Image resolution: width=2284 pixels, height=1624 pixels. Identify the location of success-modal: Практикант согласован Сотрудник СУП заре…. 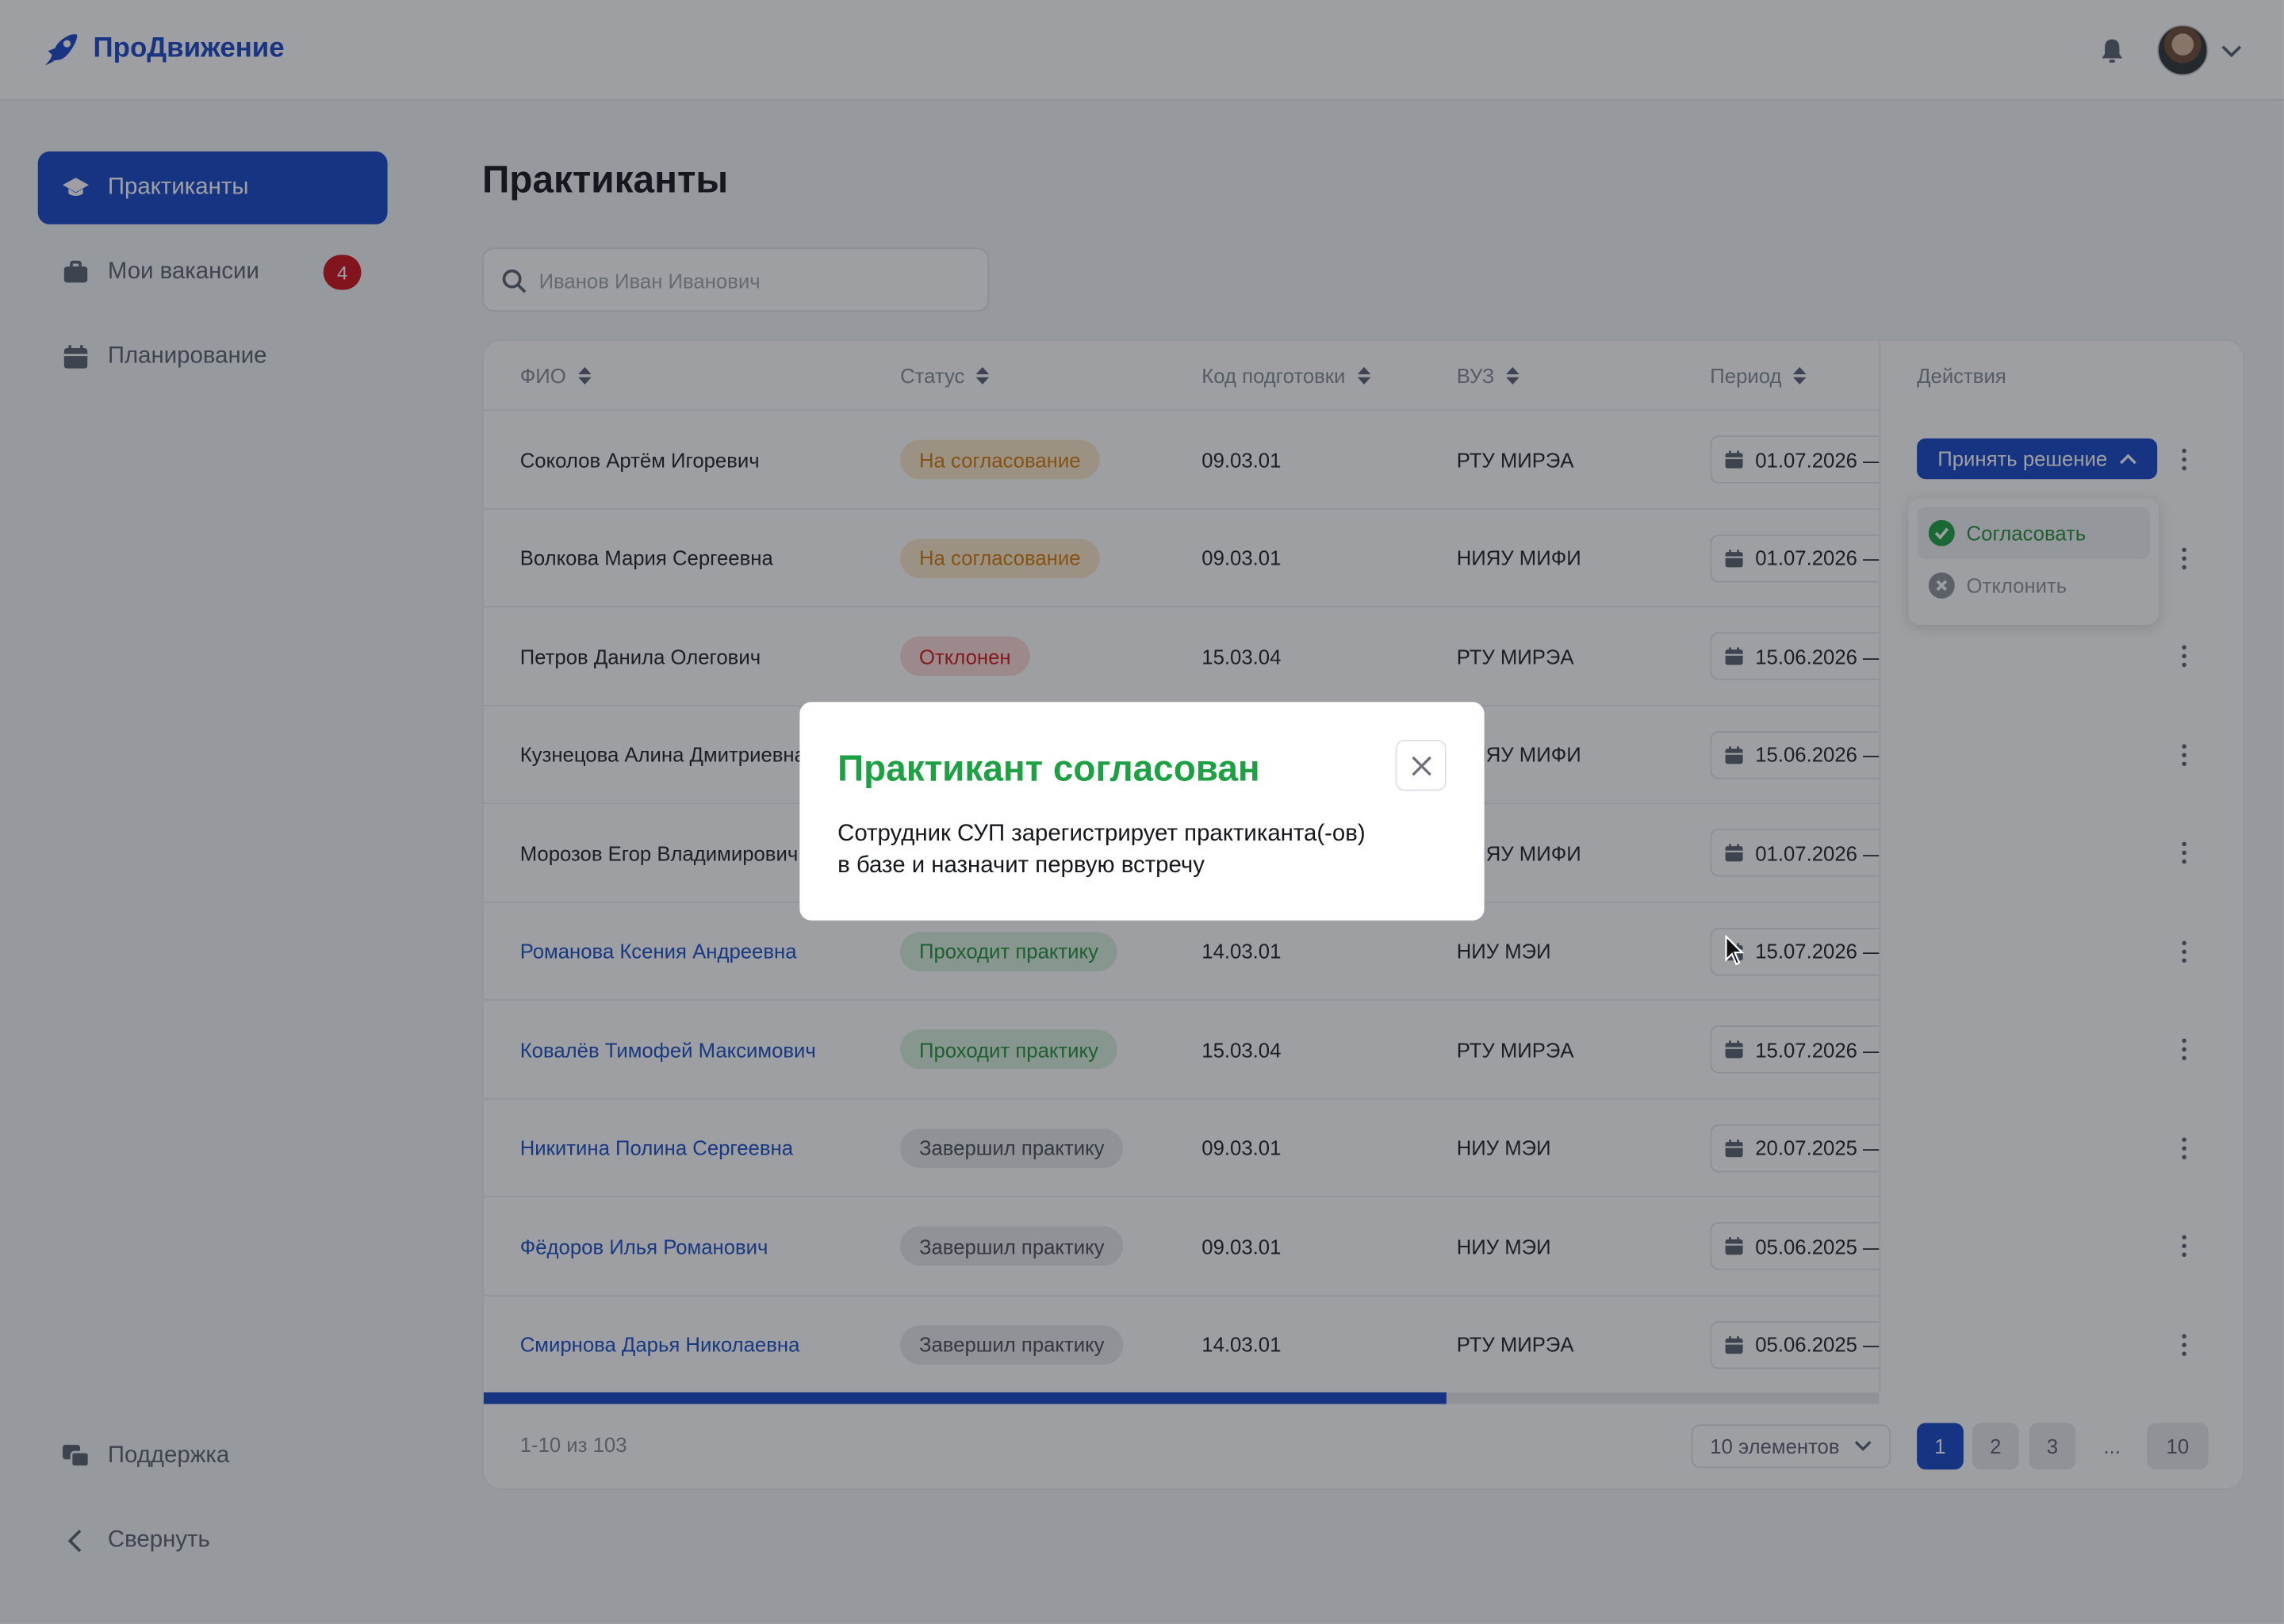
(1142, 811).